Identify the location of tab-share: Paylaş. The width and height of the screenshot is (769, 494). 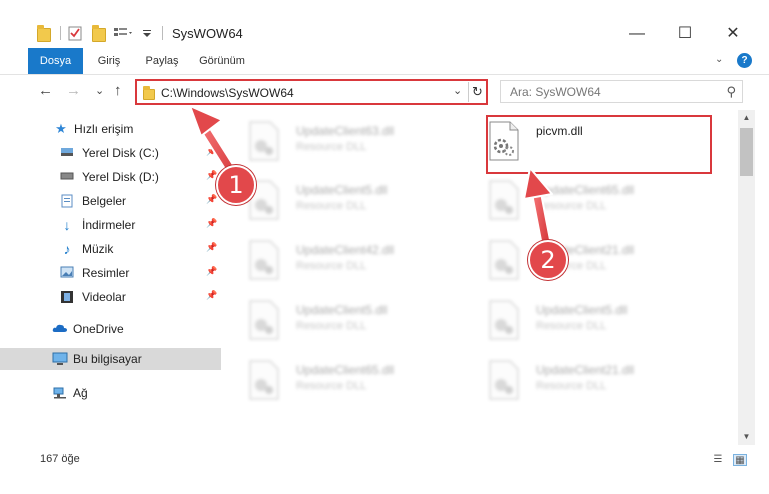
(162, 61).